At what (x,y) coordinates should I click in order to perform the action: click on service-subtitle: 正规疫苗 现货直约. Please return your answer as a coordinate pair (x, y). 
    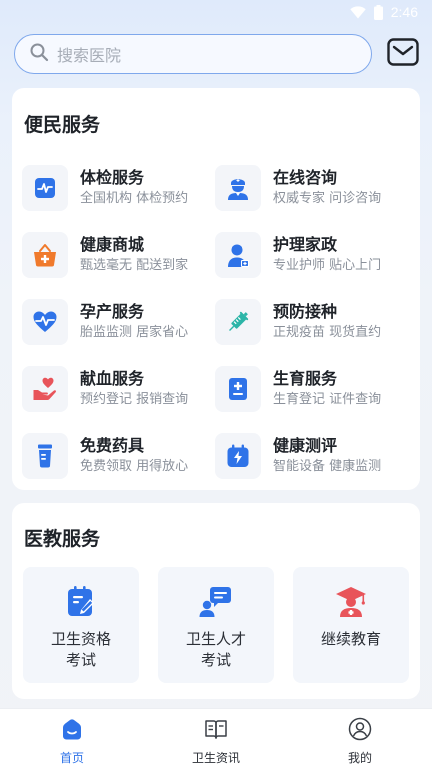
    Looking at the image, I should click on (327, 332).